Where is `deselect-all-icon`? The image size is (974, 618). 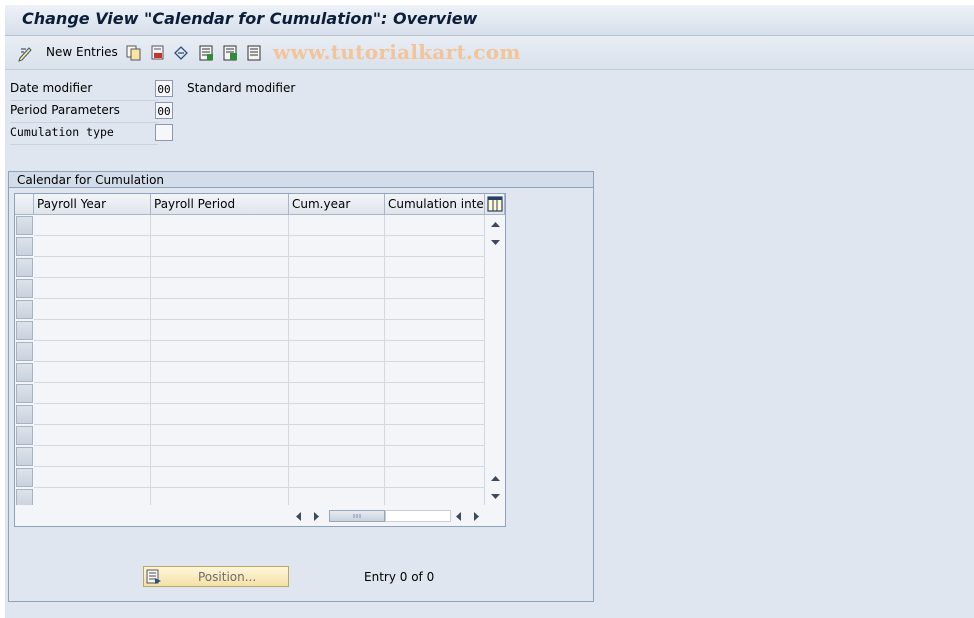 deselect-all-icon is located at coordinates (254, 53).